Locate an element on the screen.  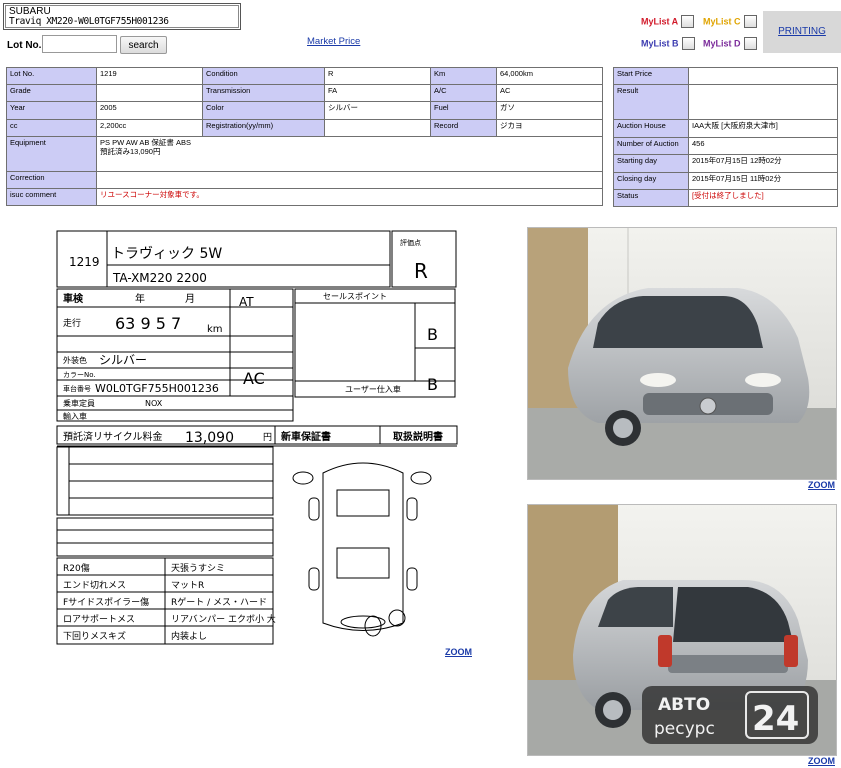
mylist-d-label: MyList D is located at coordinates (722, 43).